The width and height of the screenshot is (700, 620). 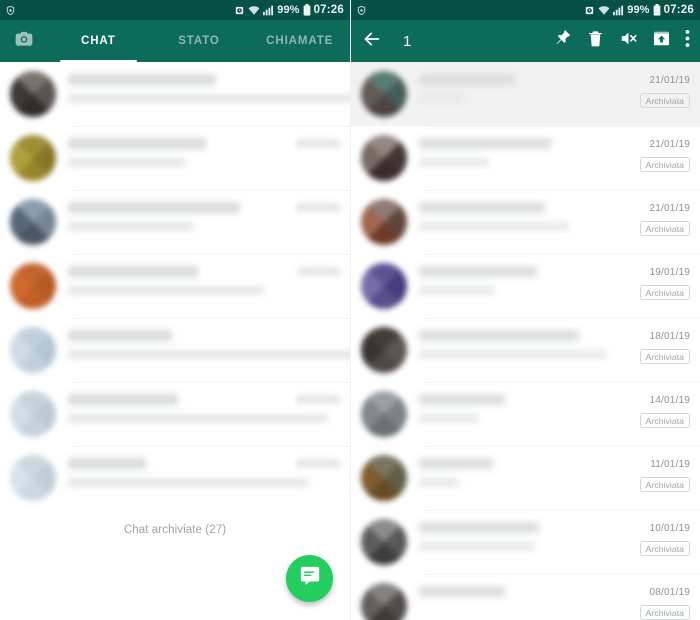 I want to click on pin-icon, so click(x=562, y=41).